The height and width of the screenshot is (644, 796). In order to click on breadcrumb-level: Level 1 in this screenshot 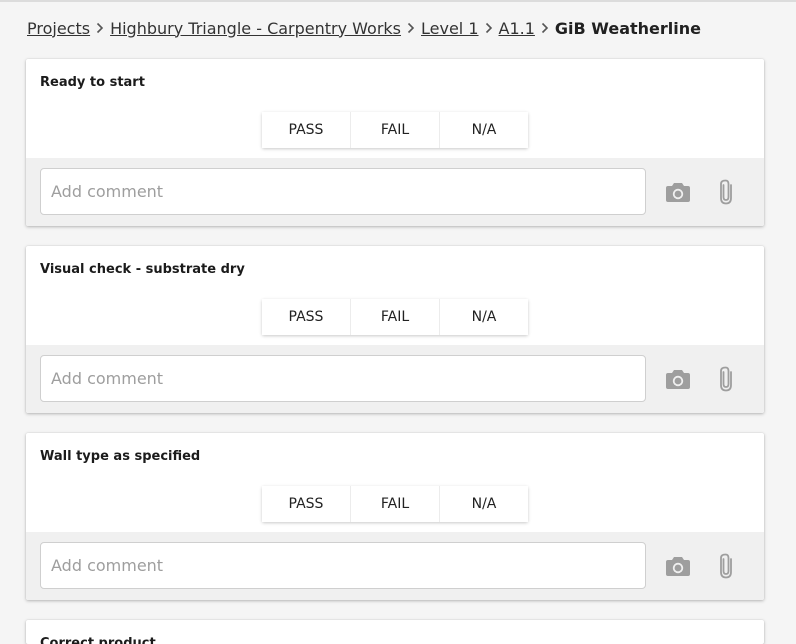, I will do `click(450, 28)`.